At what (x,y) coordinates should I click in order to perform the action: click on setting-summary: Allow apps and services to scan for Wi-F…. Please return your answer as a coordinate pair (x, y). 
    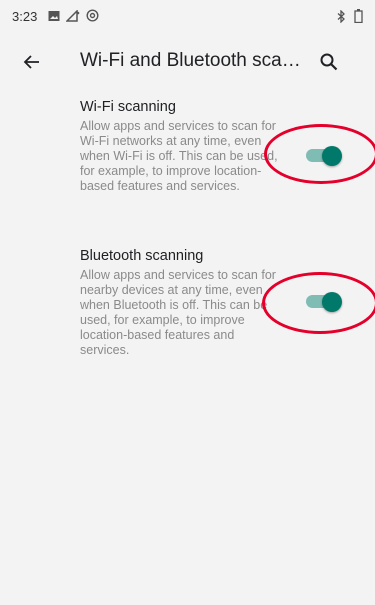
    Looking at the image, I should click on (179, 156).